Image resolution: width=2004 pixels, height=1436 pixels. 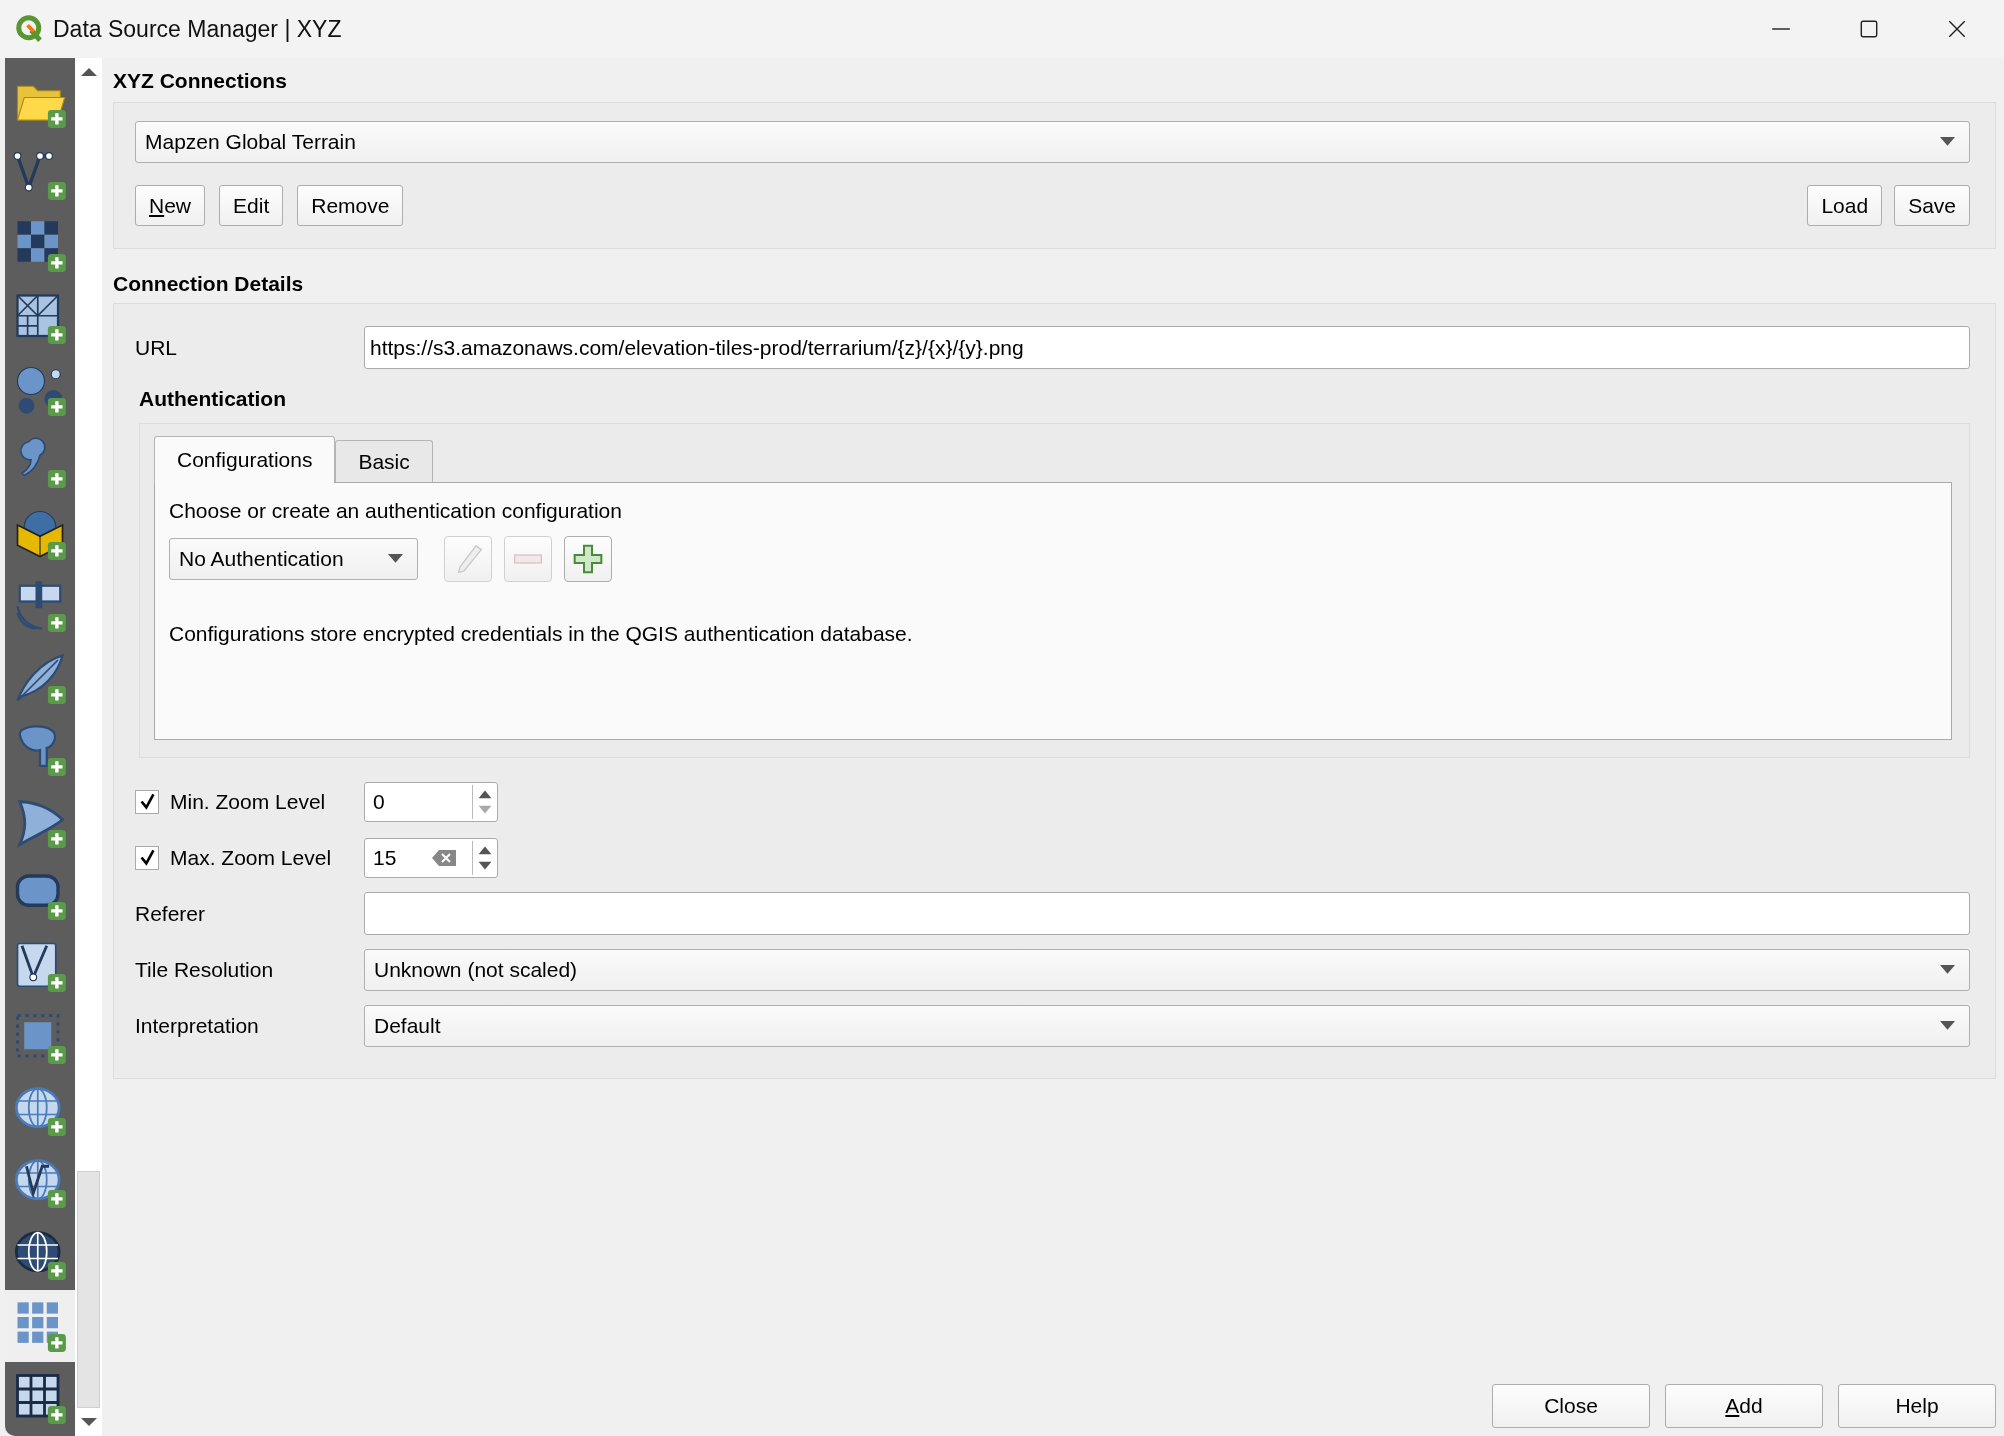 What do you see at coordinates (200, 81) in the screenshot?
I see `section-heading: XYZ Connections` at bounding box center [200, 81].